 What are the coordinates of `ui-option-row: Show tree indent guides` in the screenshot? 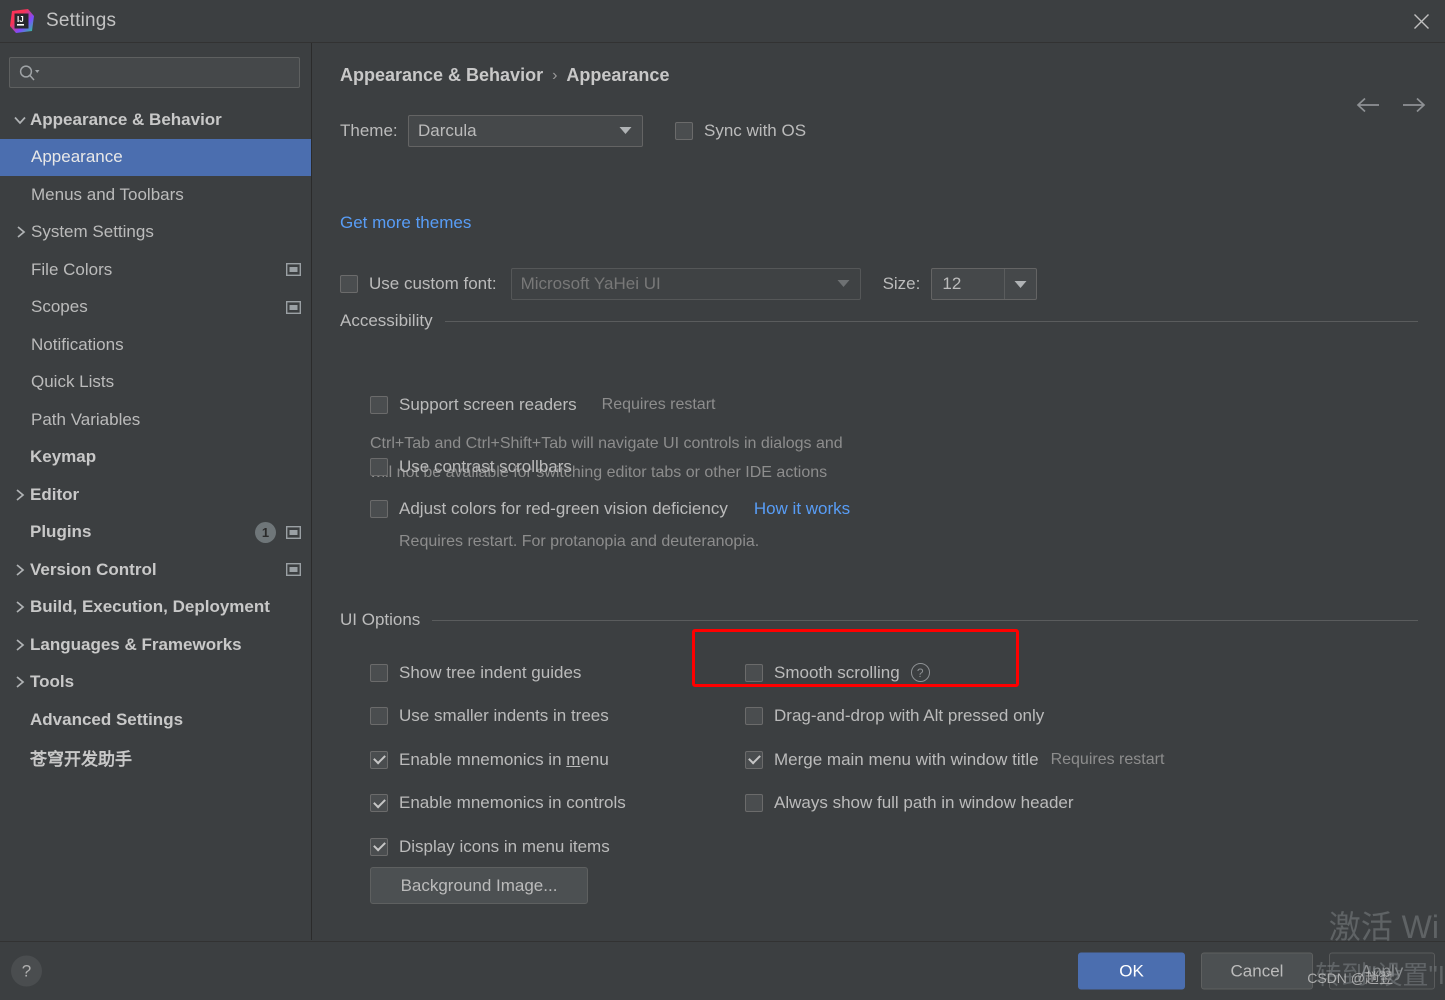 It's located at (498, 673).